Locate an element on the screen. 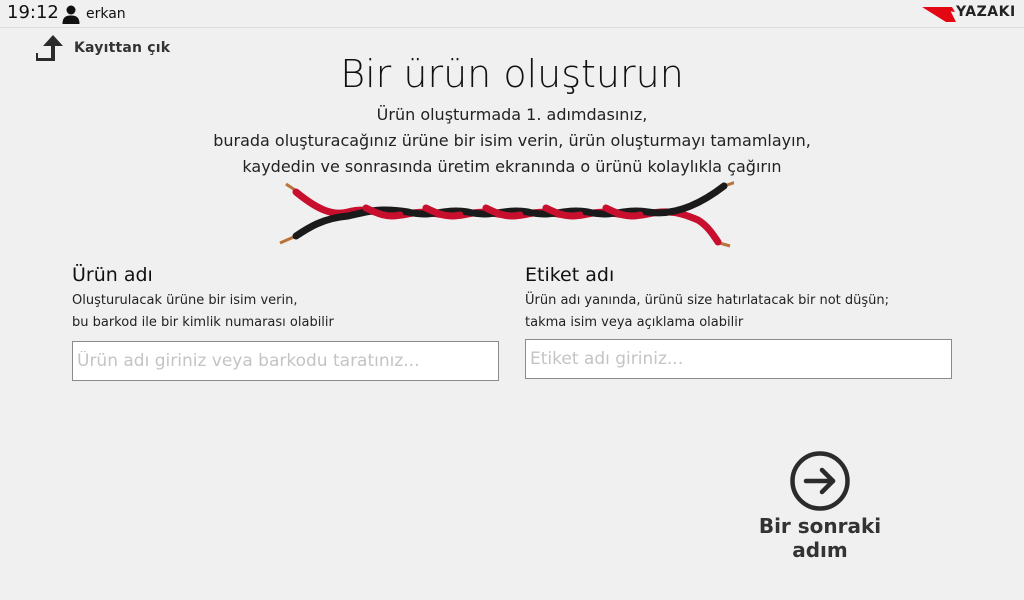 Image resolution: width=1024 pixels, height=600 pixels. next-step-label: Bir sonraki adım is located at coordinates (820, 538).